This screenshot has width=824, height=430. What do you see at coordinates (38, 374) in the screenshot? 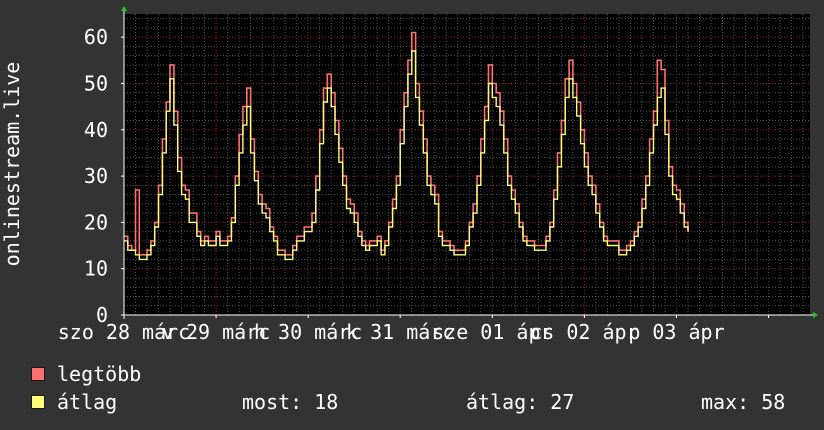
I see `legend-swatch-max` at bounding box center [38, 374].